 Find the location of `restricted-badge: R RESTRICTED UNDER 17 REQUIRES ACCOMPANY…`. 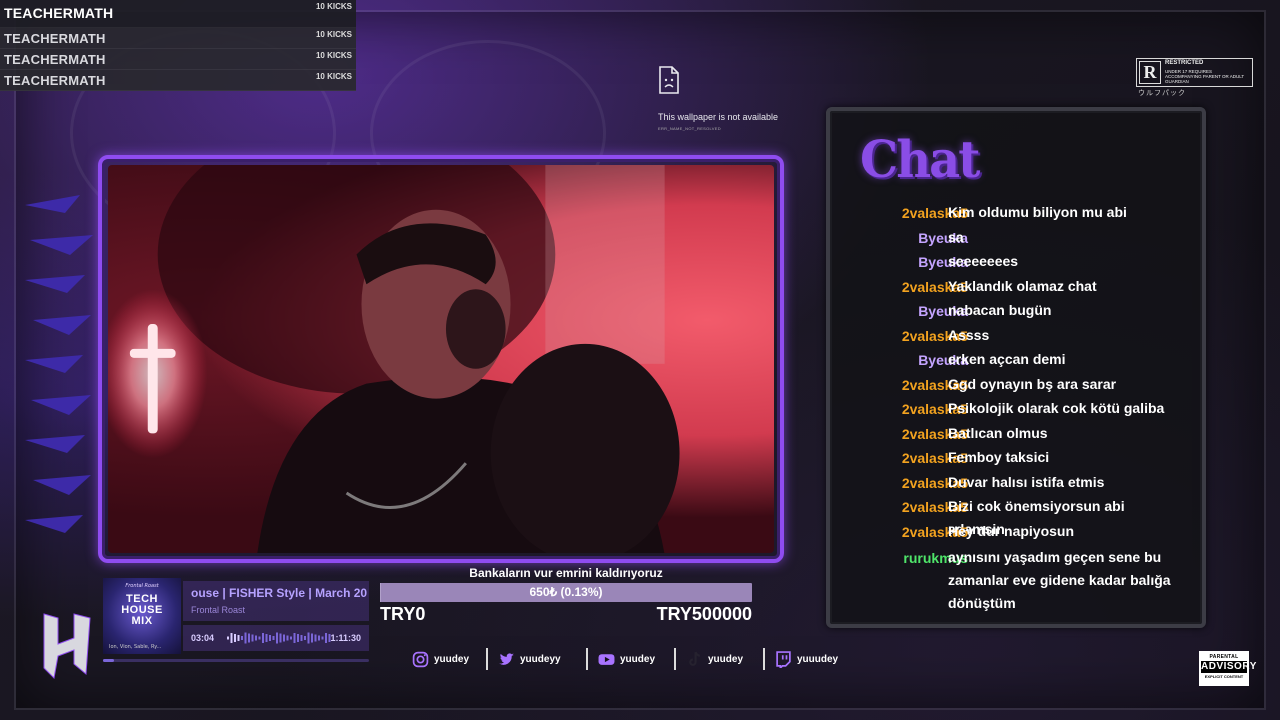

restricted-badge: R RESTRICTED UNDER 17 REQUIRES ACCOMPANY… is located at coordinates (1194, 72).